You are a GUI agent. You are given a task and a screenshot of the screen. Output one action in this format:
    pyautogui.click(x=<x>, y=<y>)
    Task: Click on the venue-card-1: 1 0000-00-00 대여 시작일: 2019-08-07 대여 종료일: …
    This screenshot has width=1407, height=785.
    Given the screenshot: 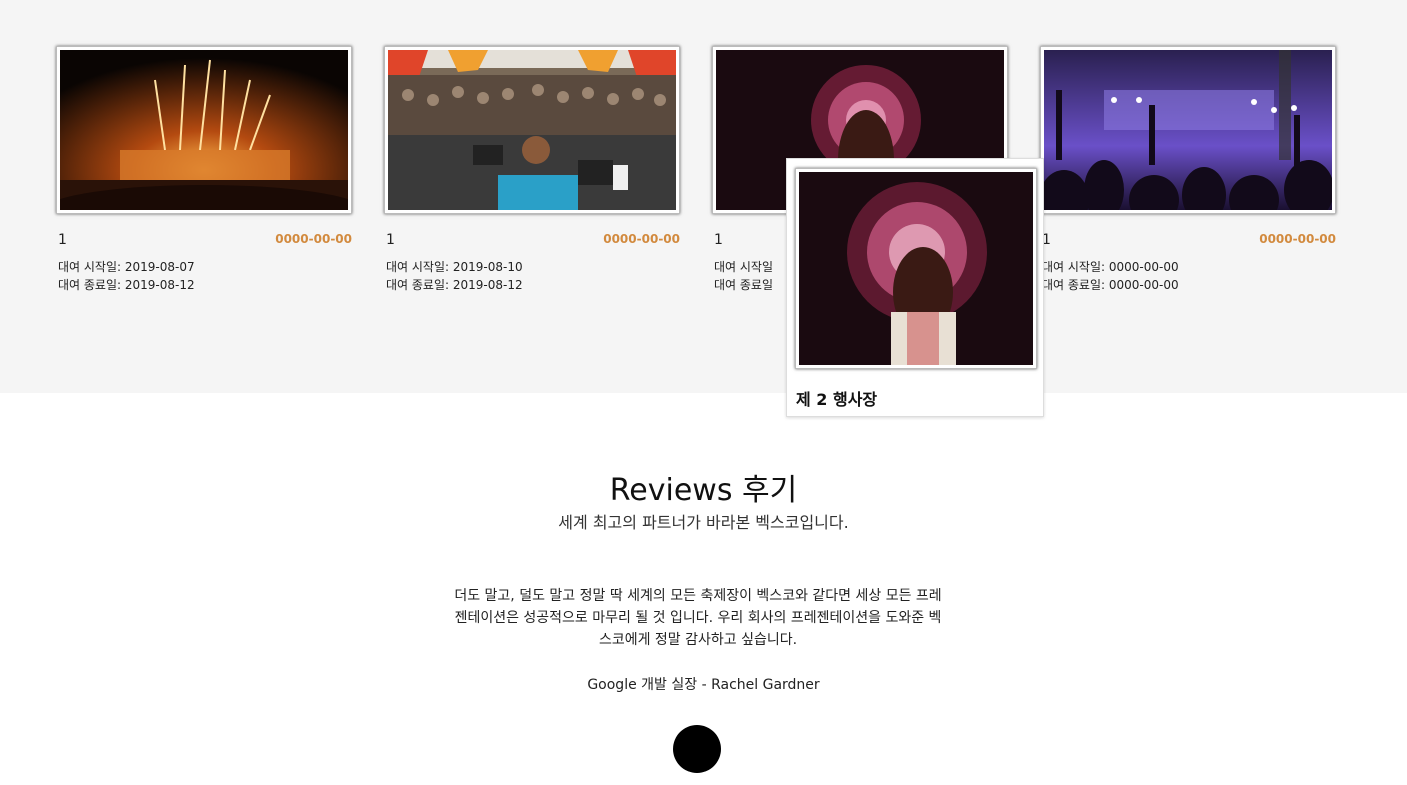 What is the action you would take?
    pyautogui.click(x=204, y=170)
    